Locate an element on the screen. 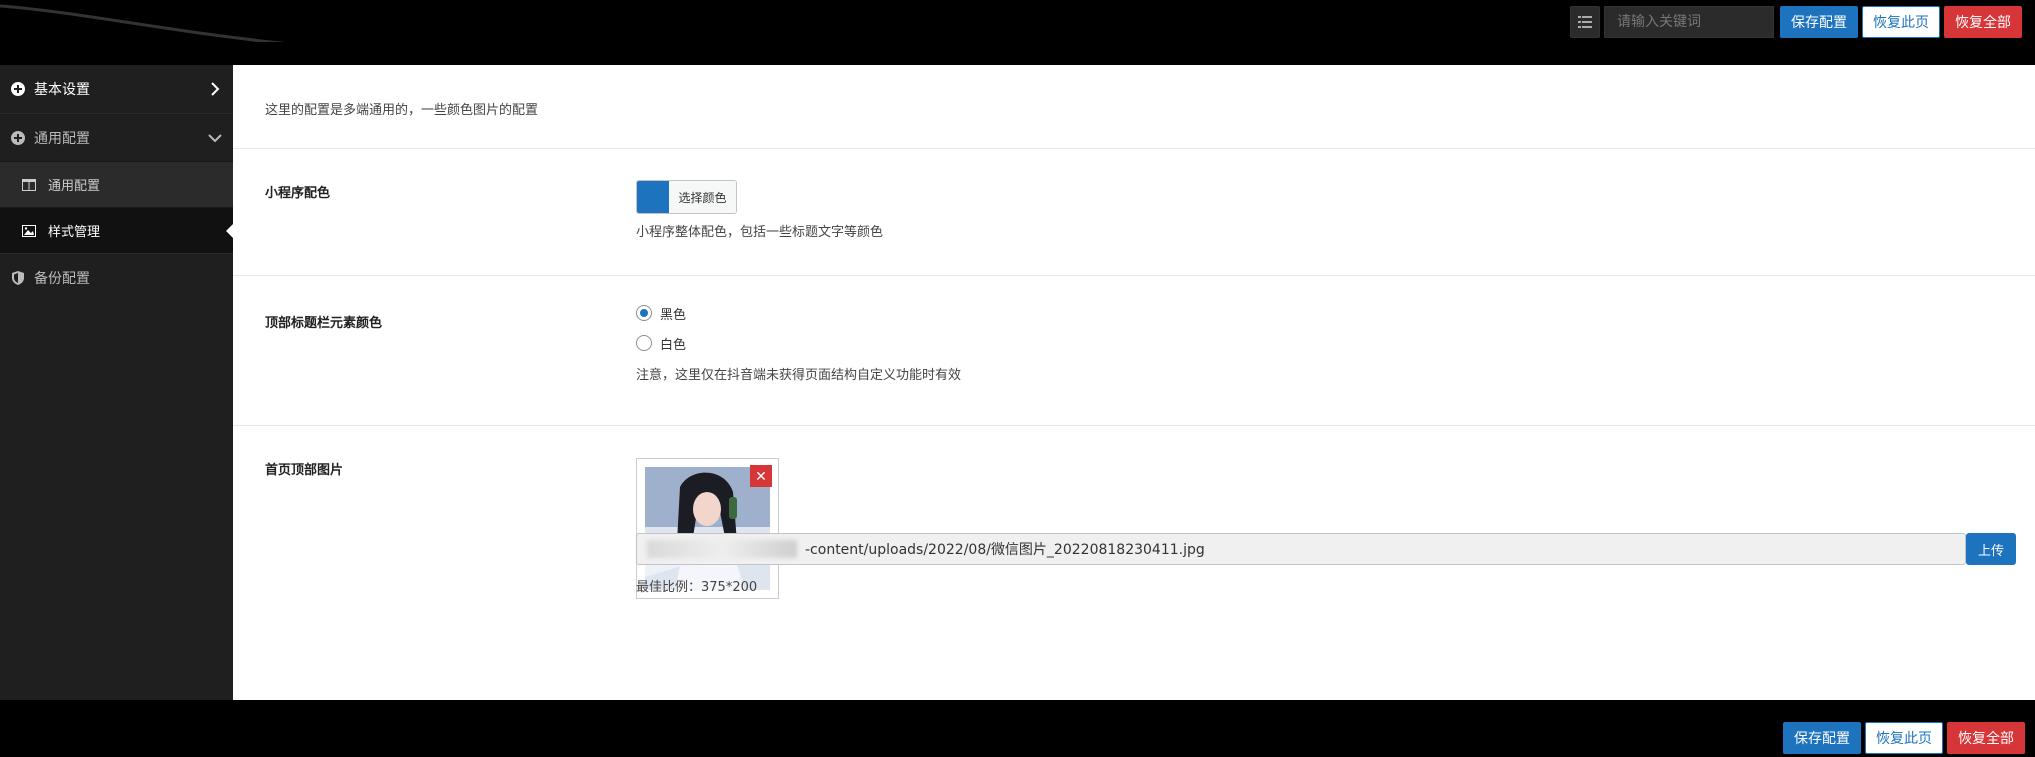  sidebar-item-general-config: 通用配置 is located at coordinates (116, 137).